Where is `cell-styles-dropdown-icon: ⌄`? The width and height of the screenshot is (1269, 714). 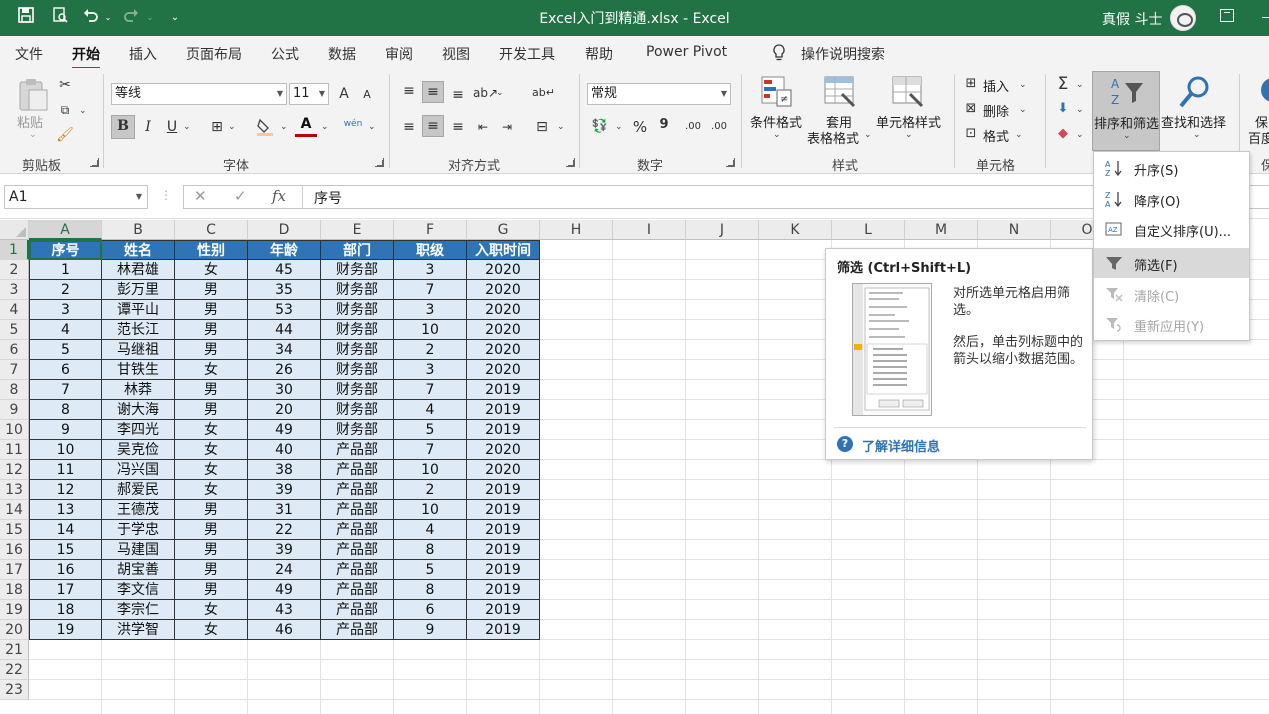
cell-styles-dropdown-icon: ⌄ is located at coordinates (909, 135).